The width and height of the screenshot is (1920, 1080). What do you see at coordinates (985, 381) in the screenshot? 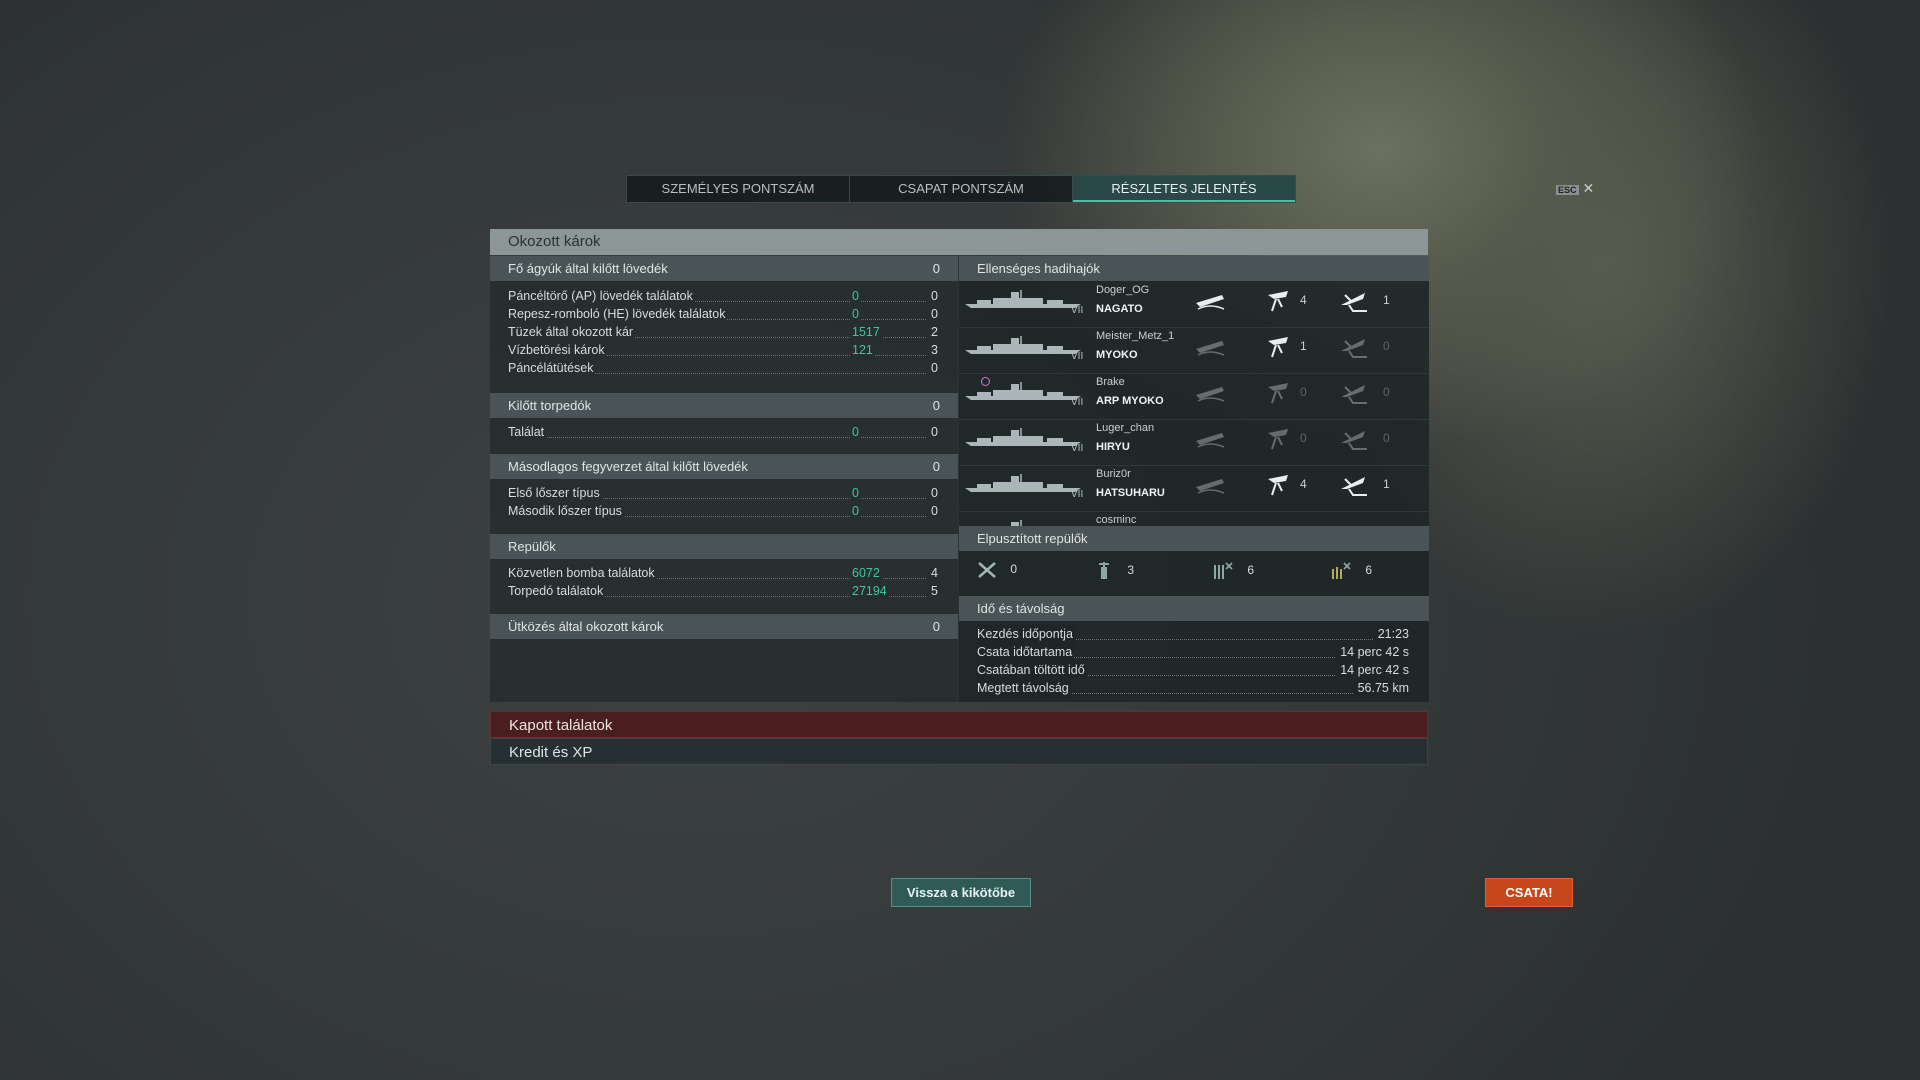
I see `arp-emblem-icon` at bounding box center [985, 381].